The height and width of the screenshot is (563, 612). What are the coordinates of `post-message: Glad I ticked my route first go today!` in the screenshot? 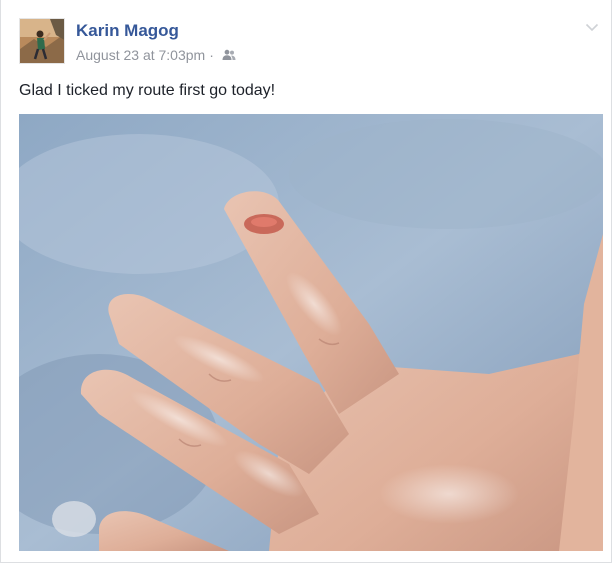 It's located at (147, 90).